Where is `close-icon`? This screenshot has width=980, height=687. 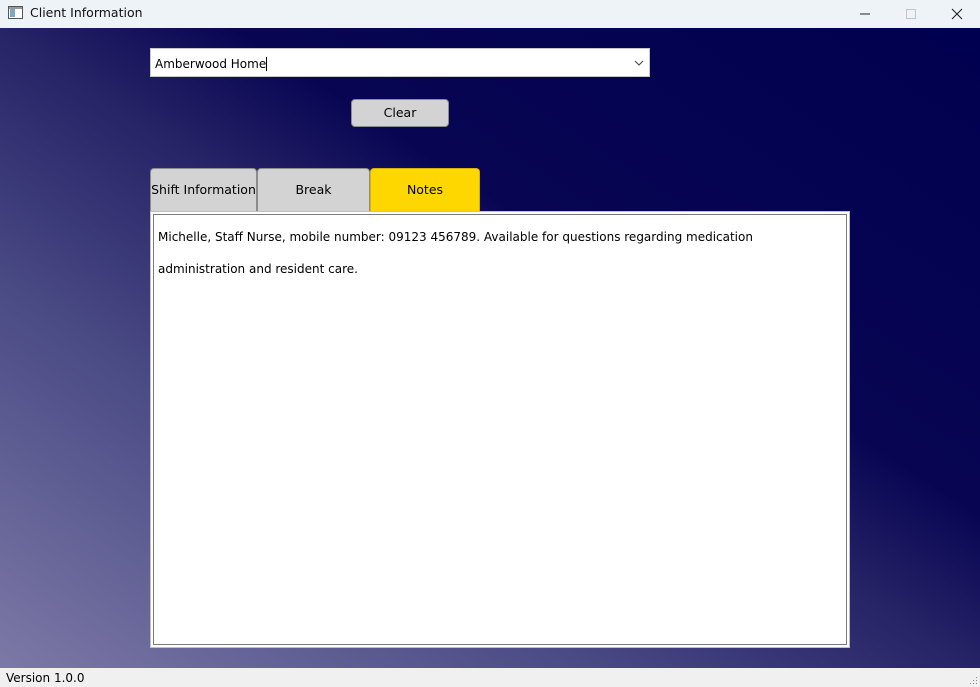 close-icon is located at coordinates (957, 14).